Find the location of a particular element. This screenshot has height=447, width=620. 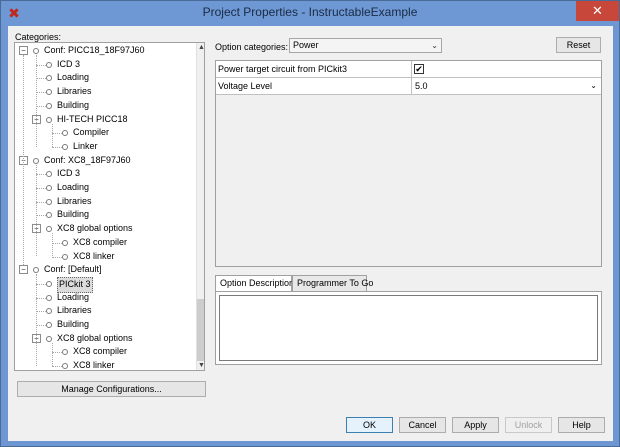

tree-item-label: XC8 linker is located at coordinates (94, 255).